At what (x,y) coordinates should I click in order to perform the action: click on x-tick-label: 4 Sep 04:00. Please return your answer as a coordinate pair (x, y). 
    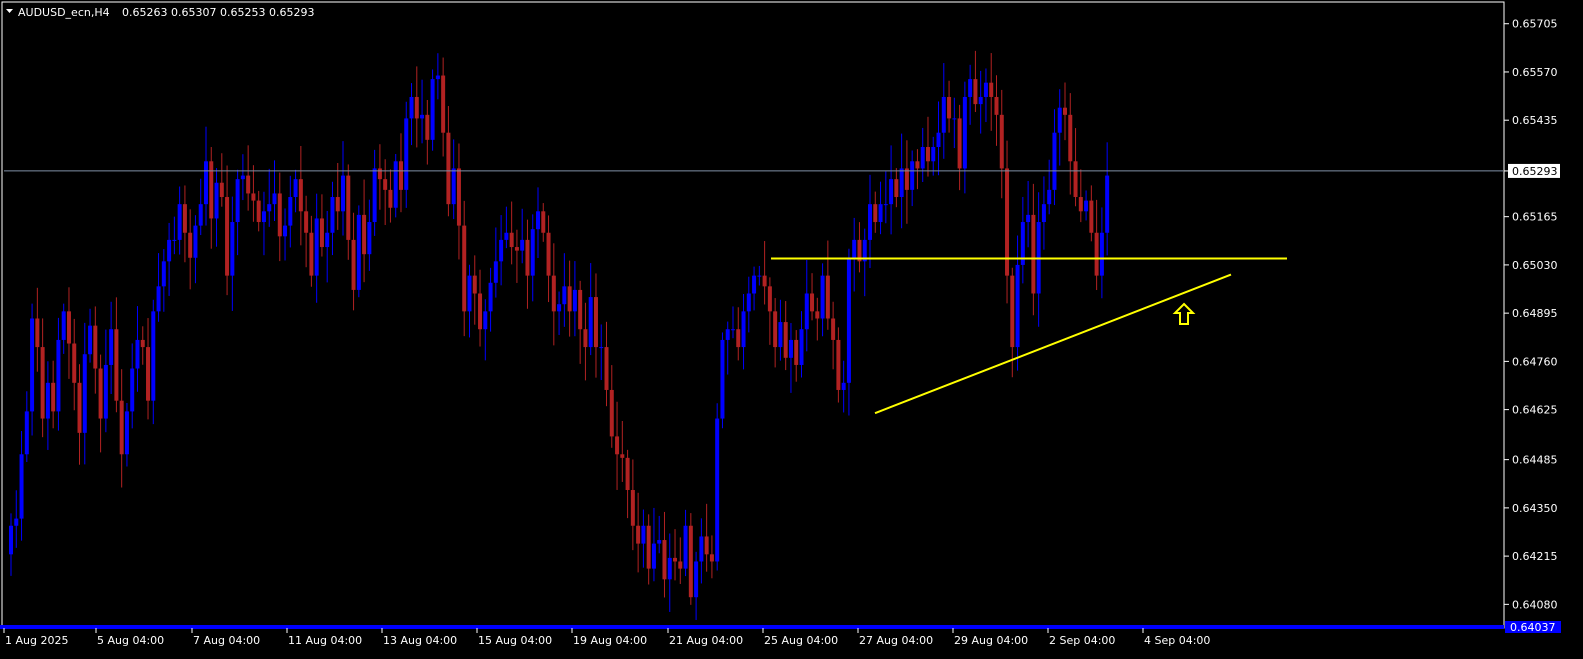
    Looking at the image, I should click on (1177, 640).